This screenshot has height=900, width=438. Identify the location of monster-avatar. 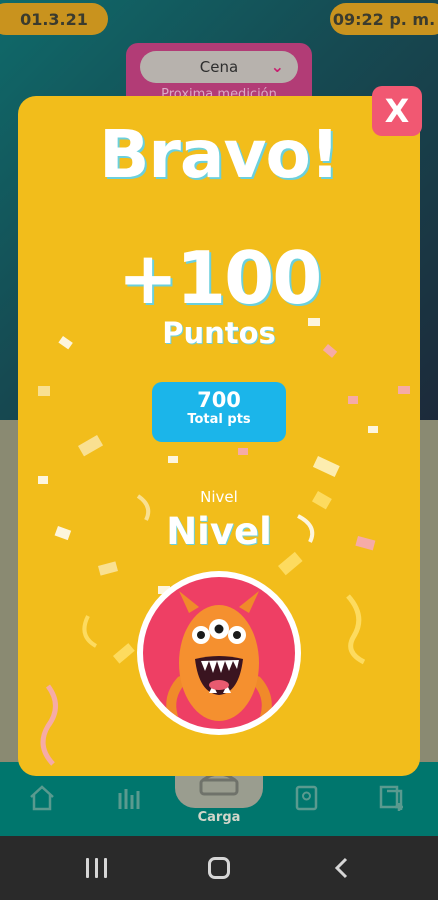
(219, 653).